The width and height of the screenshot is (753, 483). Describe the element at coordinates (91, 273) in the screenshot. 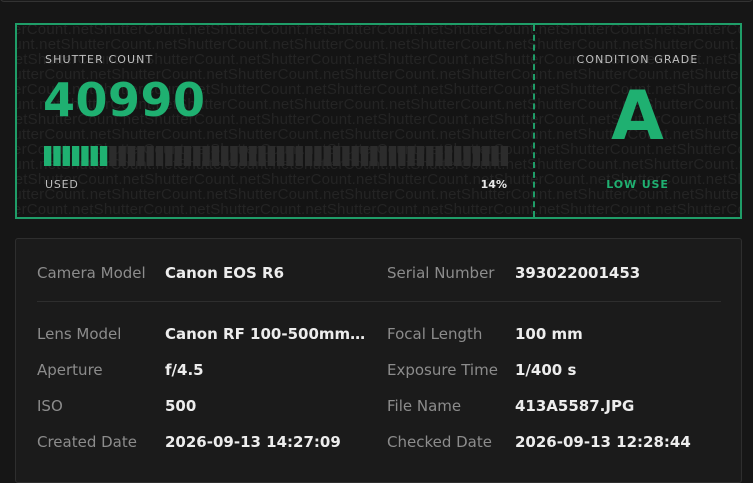

I see `camera-model-label: Camera Model` at that location.